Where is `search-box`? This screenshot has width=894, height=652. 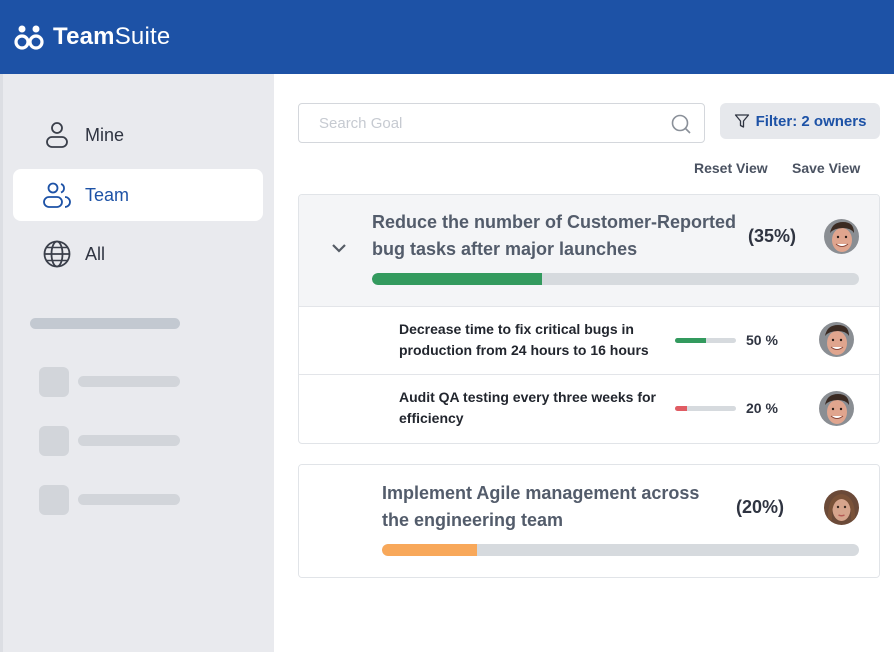 search-box is located at coordinates (501, 123).